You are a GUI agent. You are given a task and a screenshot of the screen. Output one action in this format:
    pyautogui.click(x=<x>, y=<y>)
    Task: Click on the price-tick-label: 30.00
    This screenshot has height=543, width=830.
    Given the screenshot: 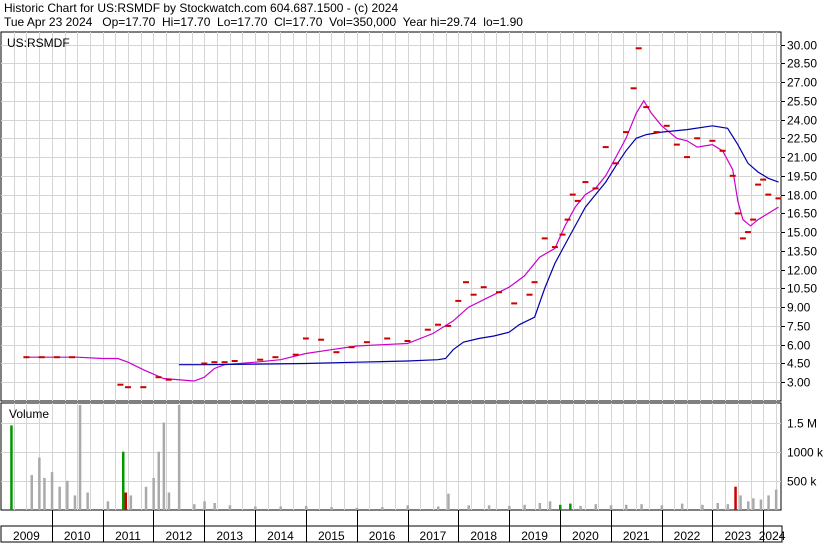 What is the action you would take?
    pyautogui.click(x=802, y=46)
    